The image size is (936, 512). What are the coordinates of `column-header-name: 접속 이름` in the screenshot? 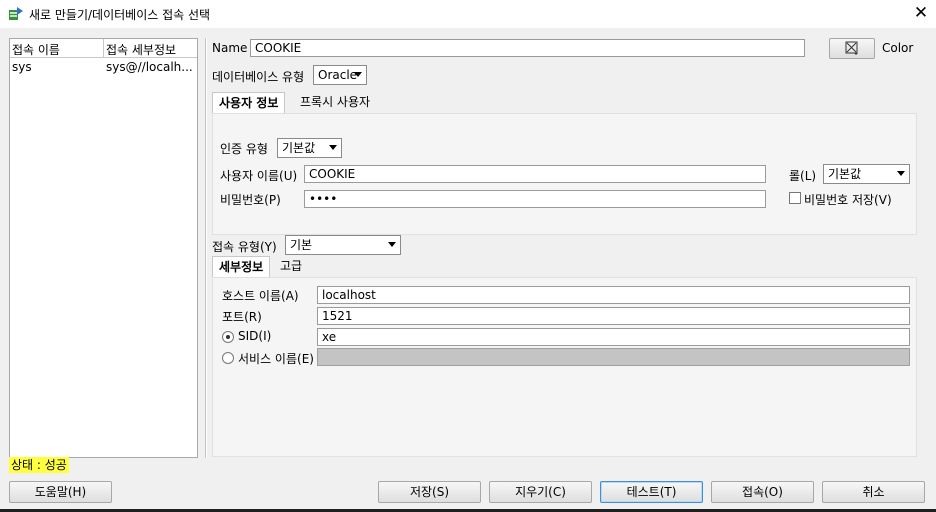 It's located at (36, 49).